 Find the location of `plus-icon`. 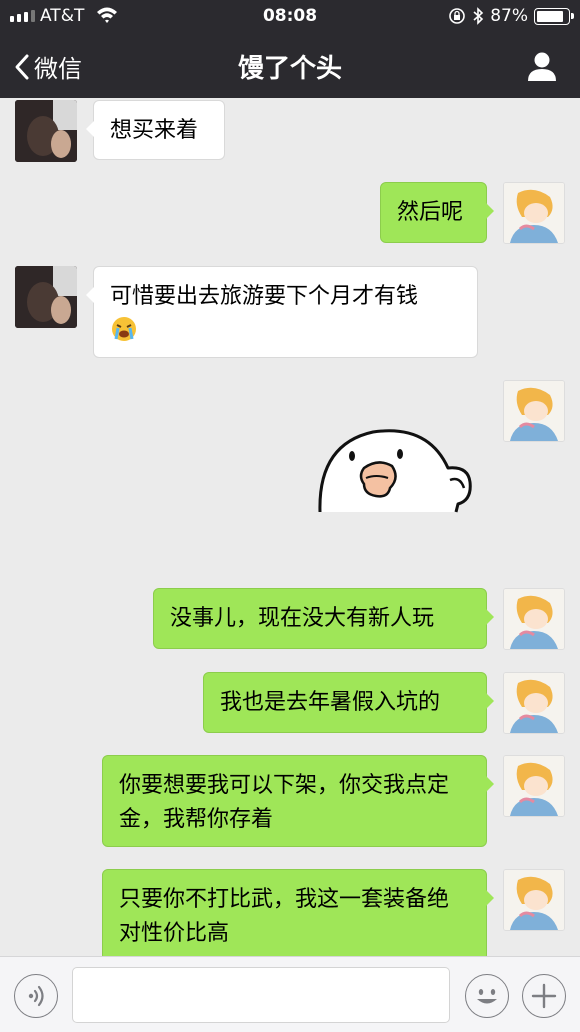

plus-icon is located at coordinates (543, 995).